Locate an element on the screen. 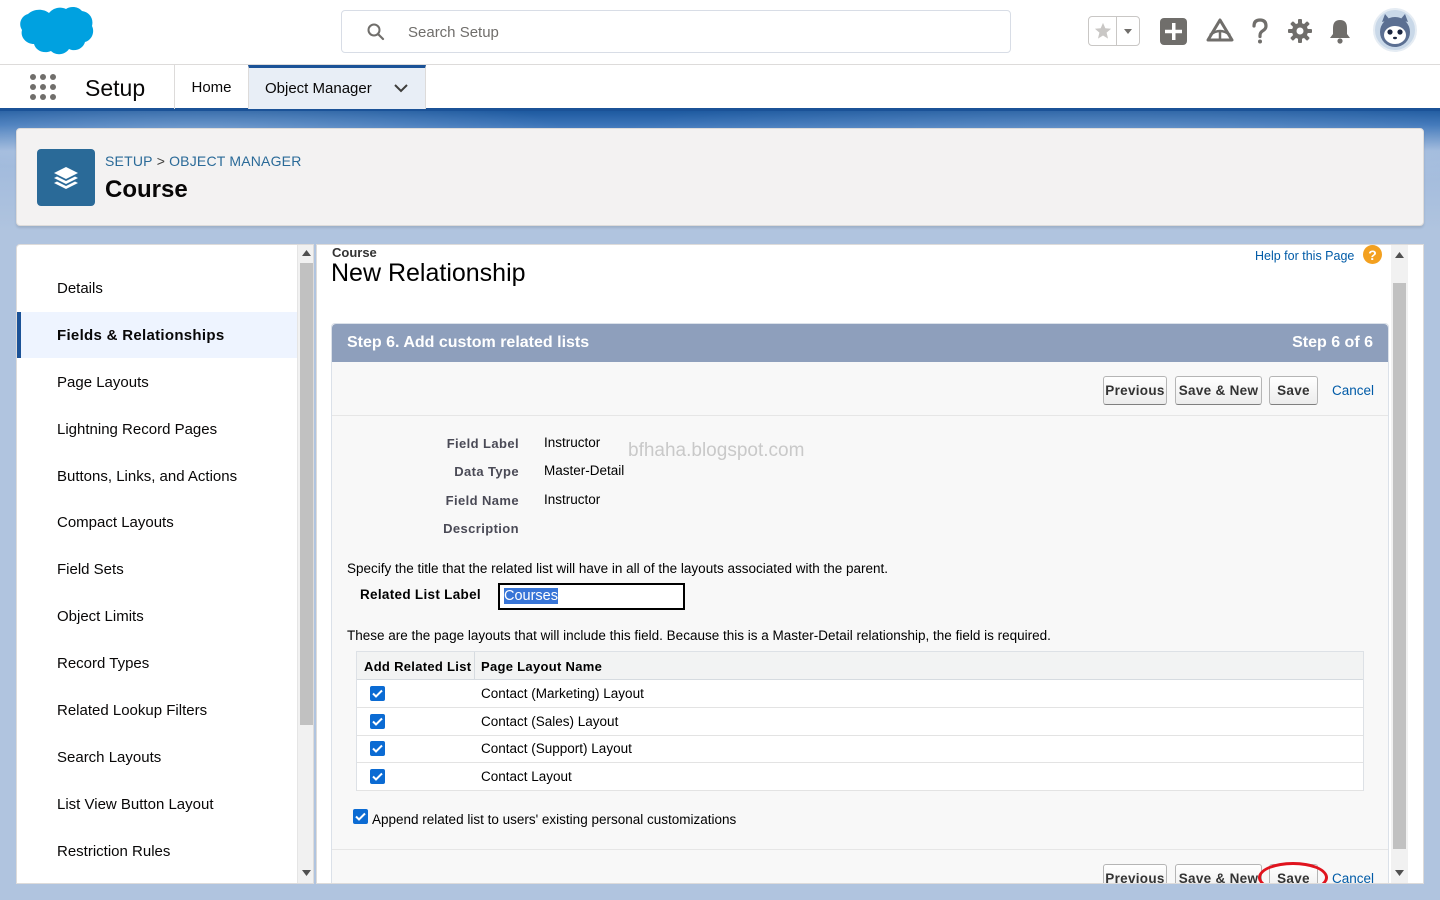  data-type-label: Data Type is located at coordinates (486, 471).